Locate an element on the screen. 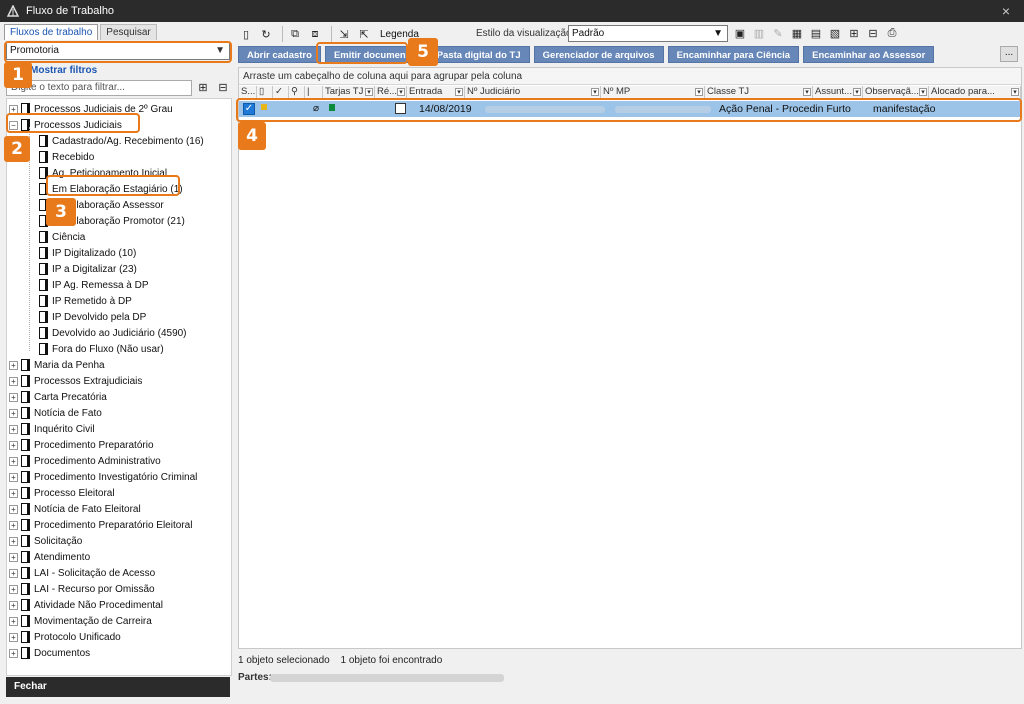 The image size is (1024, 704). tab-pesquisar: Pesquisar is located at coordinates (128, 32).